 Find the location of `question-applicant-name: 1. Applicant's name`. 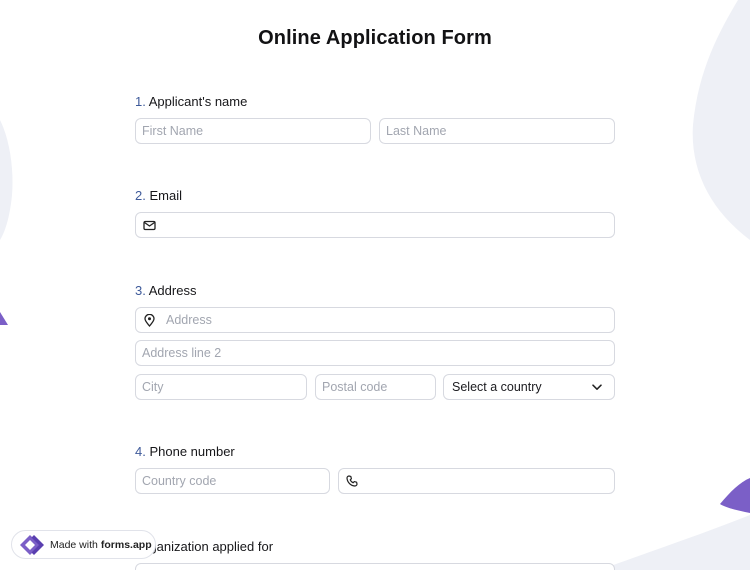

question-applicant-name: 1. Applicant's name is located at coordinates (191, 101).